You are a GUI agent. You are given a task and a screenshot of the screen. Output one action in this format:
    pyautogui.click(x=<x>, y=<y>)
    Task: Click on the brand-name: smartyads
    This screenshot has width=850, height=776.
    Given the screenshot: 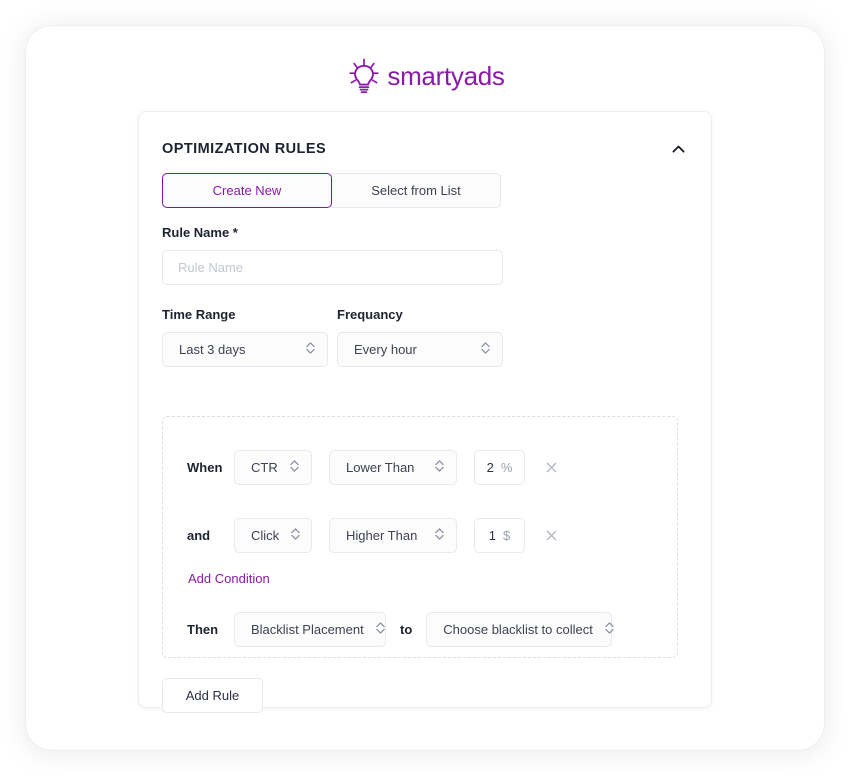 What is the action you would take?
    pyautogui.click(x=446, y=75)
    